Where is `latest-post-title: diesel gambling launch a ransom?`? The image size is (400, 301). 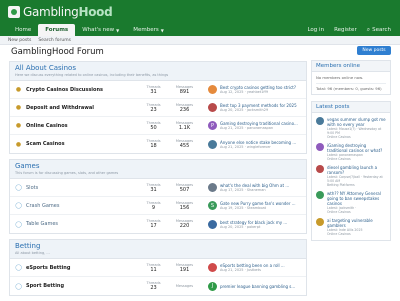
latest-post-title: diesel gambling launch a ransom? is located at coordinates (356, 170).